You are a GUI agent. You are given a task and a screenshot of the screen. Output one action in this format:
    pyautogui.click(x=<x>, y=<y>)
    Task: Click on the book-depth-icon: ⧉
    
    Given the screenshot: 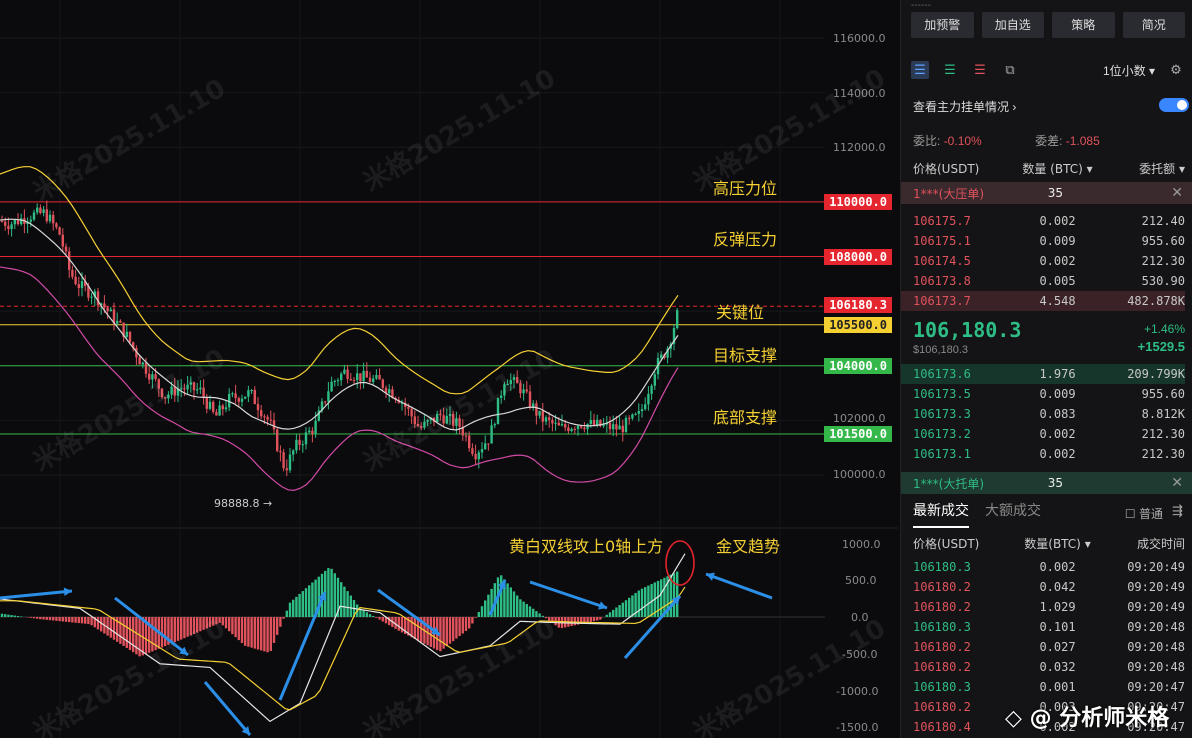 What is the action you would take?
    pyautogui.click(x=1010, y=70)
    